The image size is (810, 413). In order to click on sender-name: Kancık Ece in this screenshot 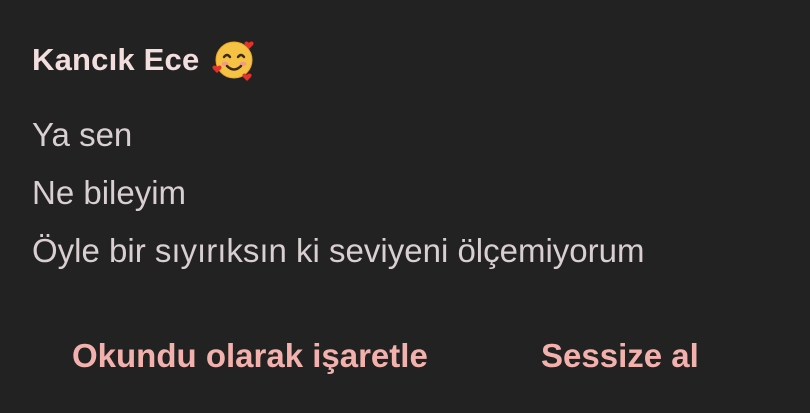, I will do `click(116, 59)`.